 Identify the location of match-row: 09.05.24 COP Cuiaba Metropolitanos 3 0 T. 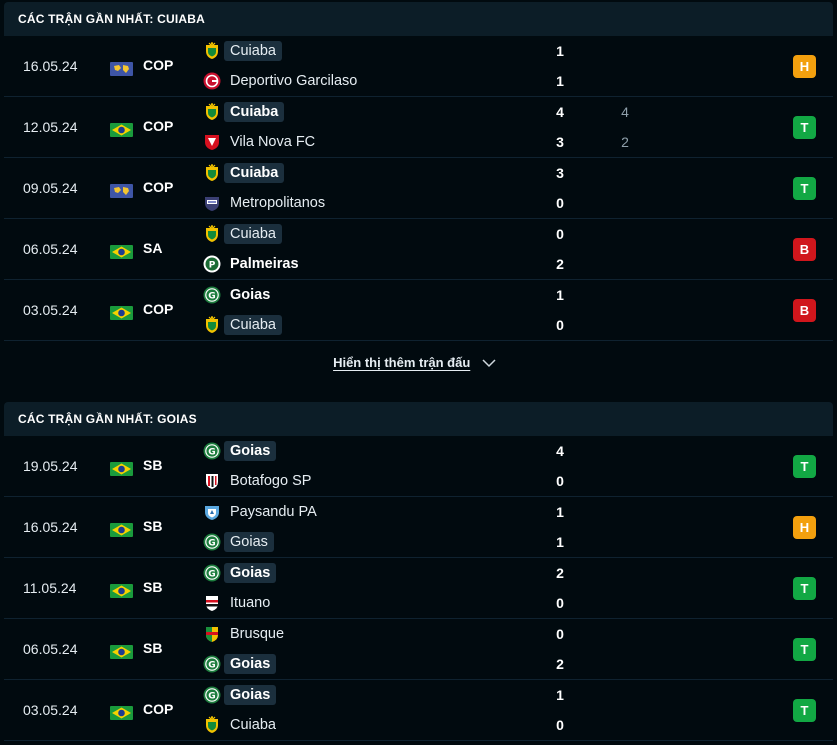
(418, 188).